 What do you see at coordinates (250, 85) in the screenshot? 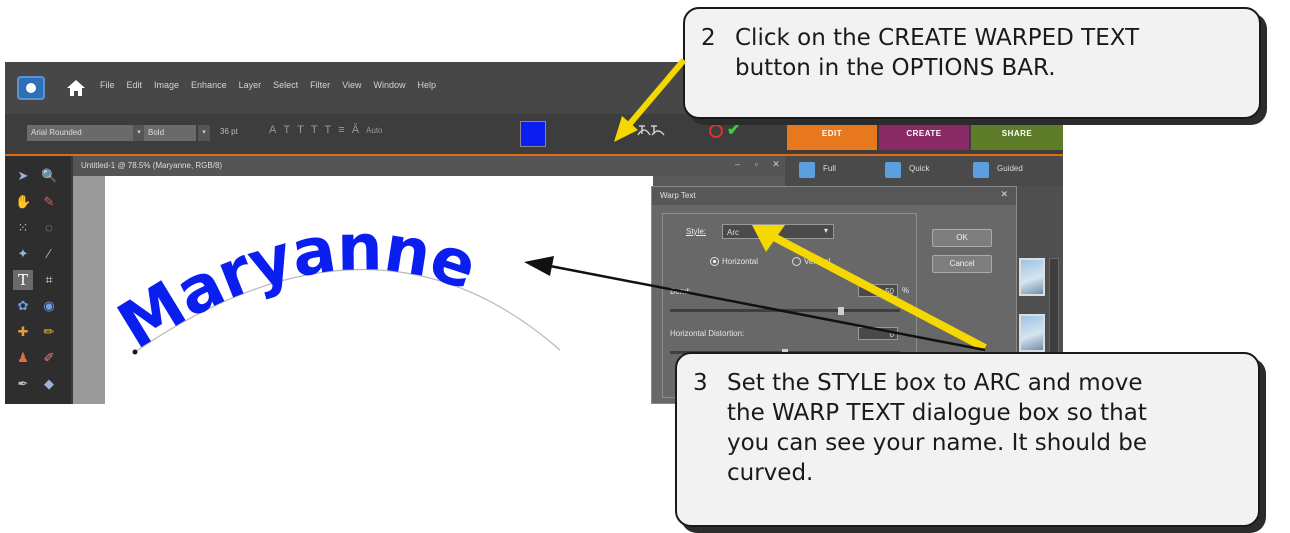
I see `menu-layer: Layer` at bounding box center [250, 85].